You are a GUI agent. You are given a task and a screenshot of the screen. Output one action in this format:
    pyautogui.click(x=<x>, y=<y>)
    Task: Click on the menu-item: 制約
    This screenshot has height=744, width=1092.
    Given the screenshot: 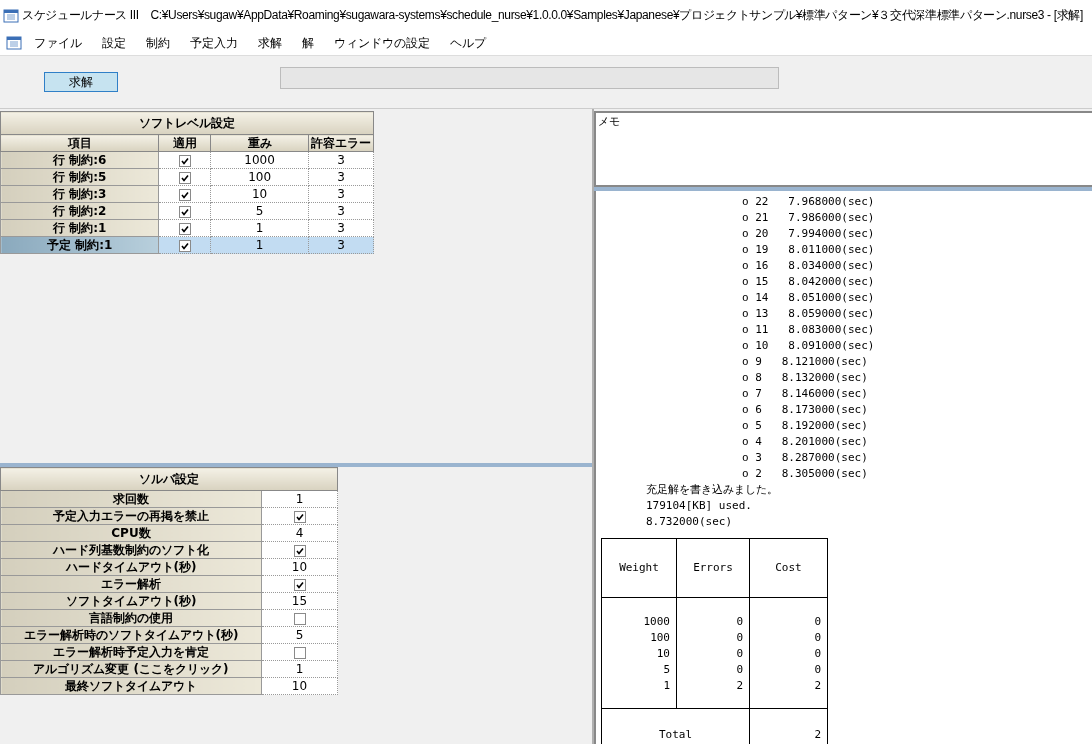 What is the action you would take?
    pyautogui.click(x=158, y=43)
    